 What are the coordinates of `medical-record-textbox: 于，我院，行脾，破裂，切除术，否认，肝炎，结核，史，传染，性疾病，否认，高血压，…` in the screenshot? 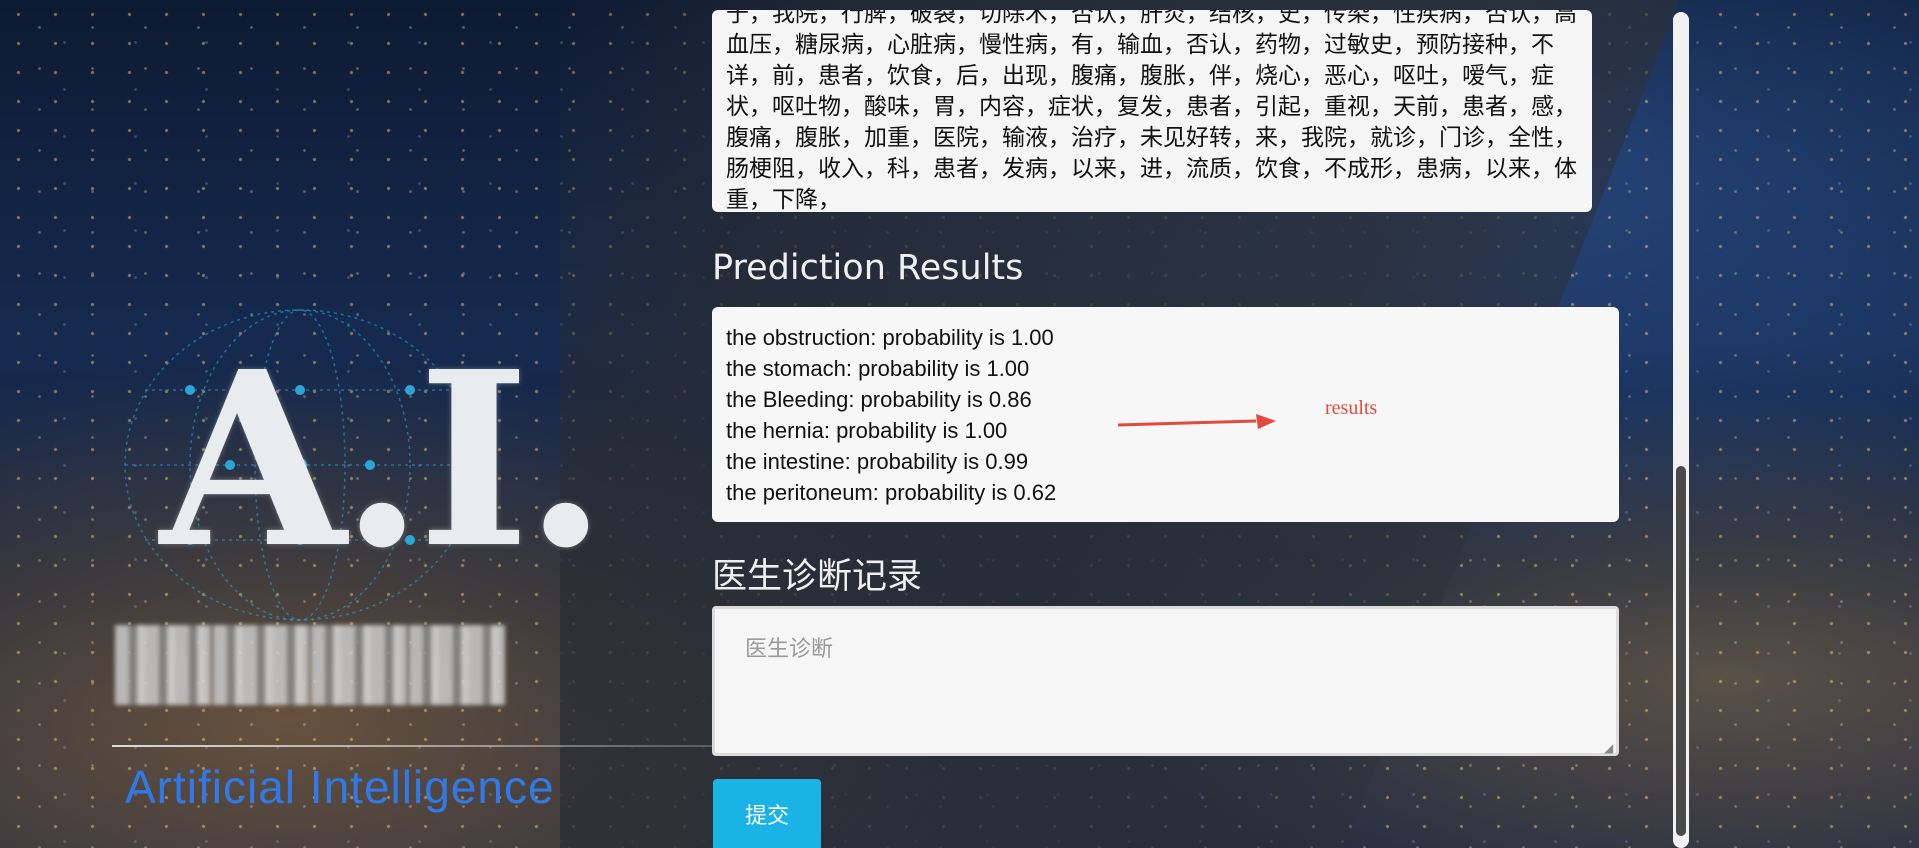 It's located at (1152, 111).